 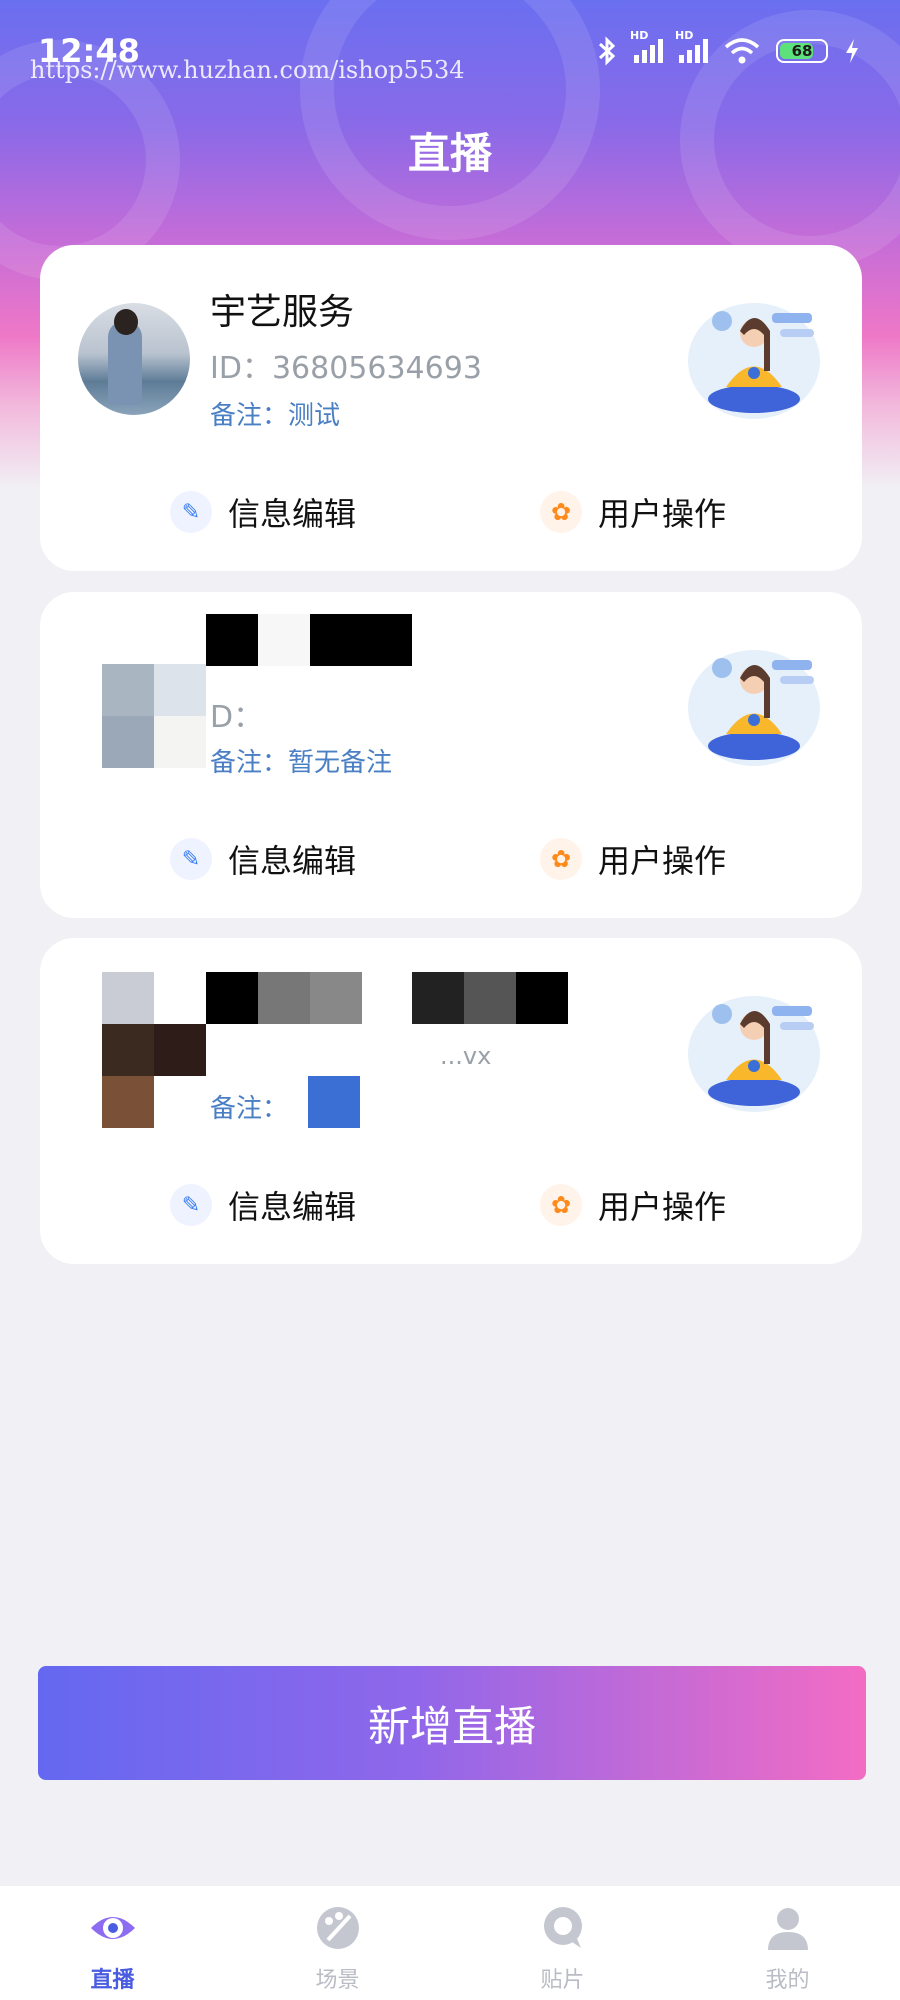 What do you see at coordinates (449, 153) in the screenshot?
I see `page-title: 直播` at bounding box center [449, 153].